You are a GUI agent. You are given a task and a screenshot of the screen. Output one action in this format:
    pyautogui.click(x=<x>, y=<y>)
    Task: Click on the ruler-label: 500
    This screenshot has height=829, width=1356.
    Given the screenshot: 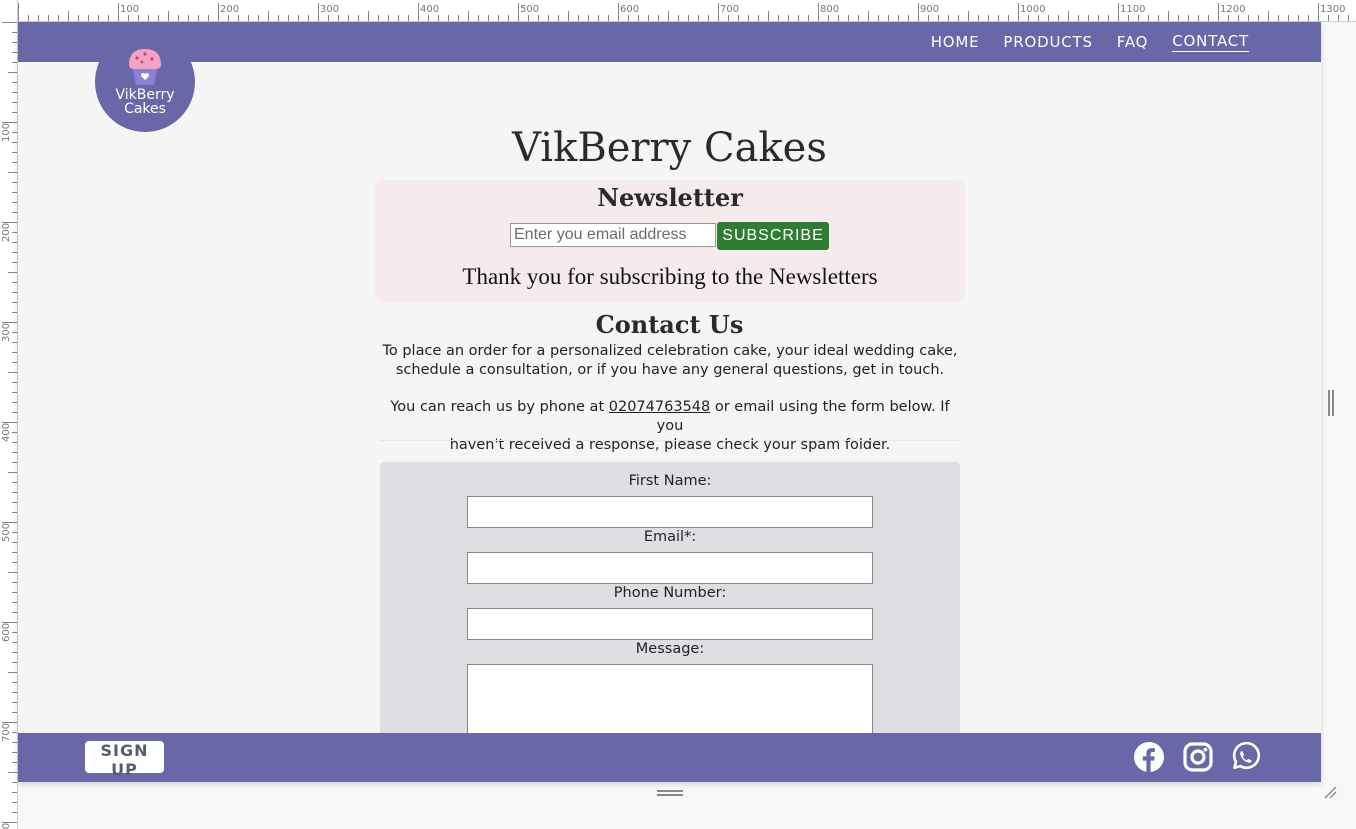 What is the action you would take?
    pyautogui.click(x=6, y=532)
    